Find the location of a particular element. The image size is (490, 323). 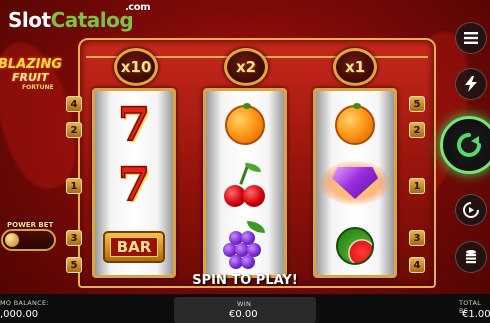

symbol-cherry-icon is located at coordinates (245, 185).